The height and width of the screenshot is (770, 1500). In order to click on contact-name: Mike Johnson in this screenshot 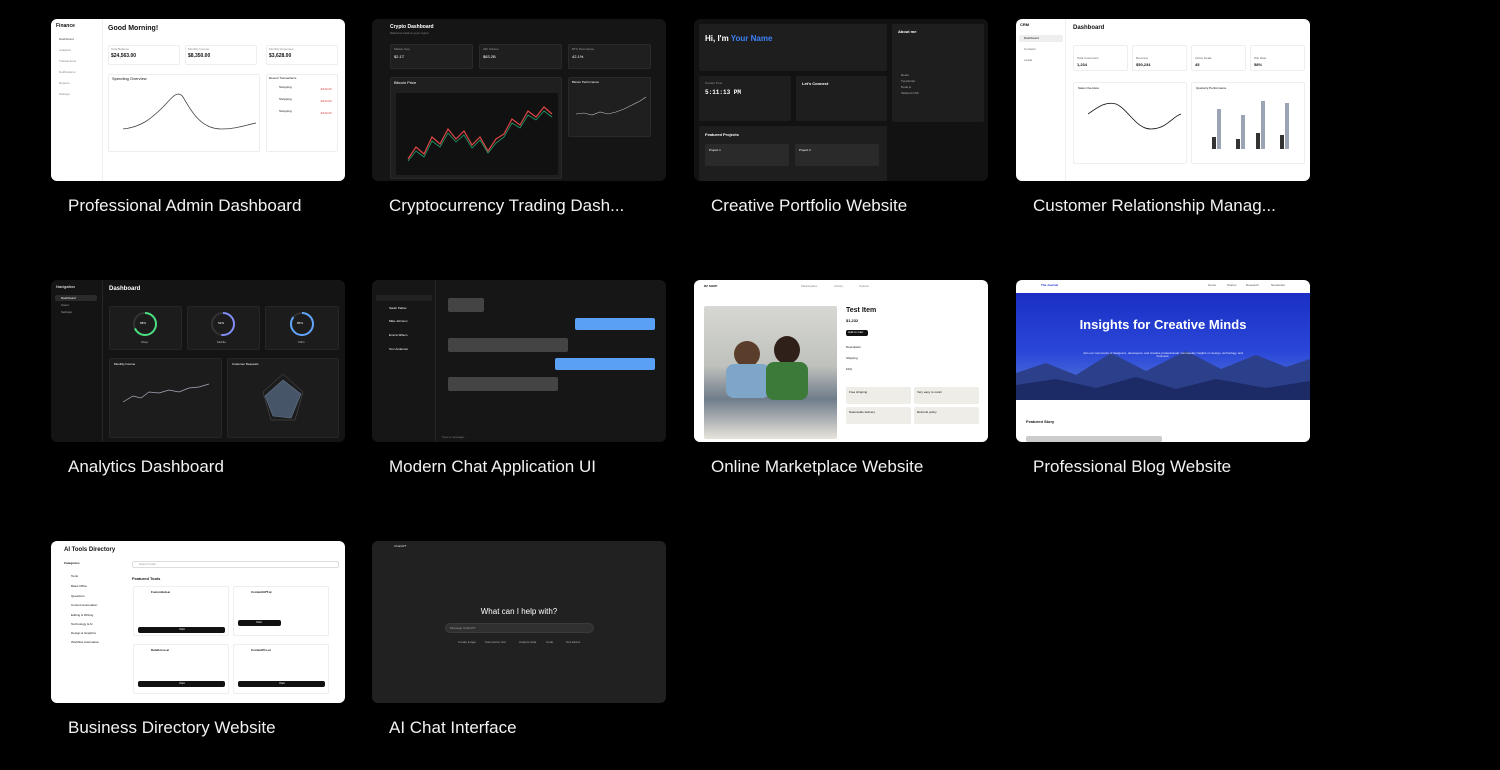, I will do `click(398, 321)`.